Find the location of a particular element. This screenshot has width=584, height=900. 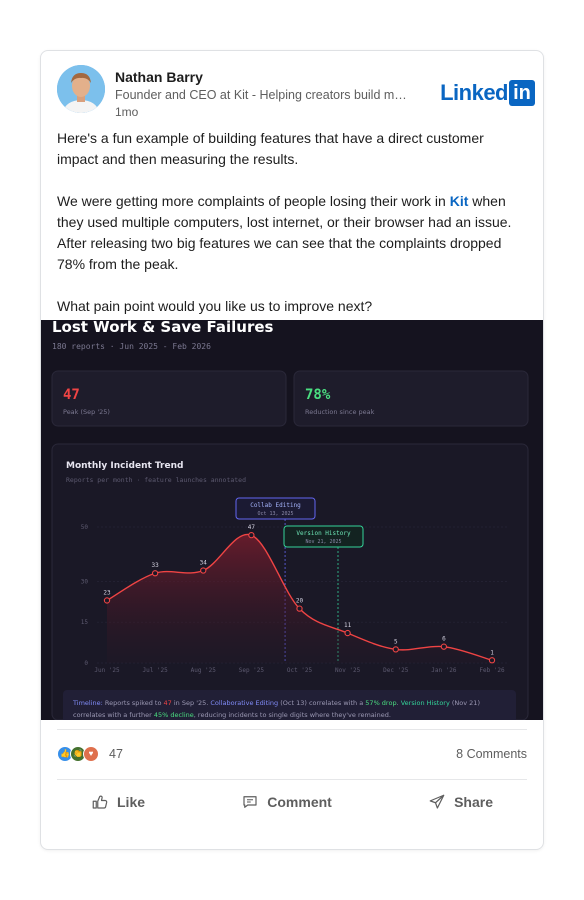

timeline-part: in Sep '25. is located at coordinates (191, 703).